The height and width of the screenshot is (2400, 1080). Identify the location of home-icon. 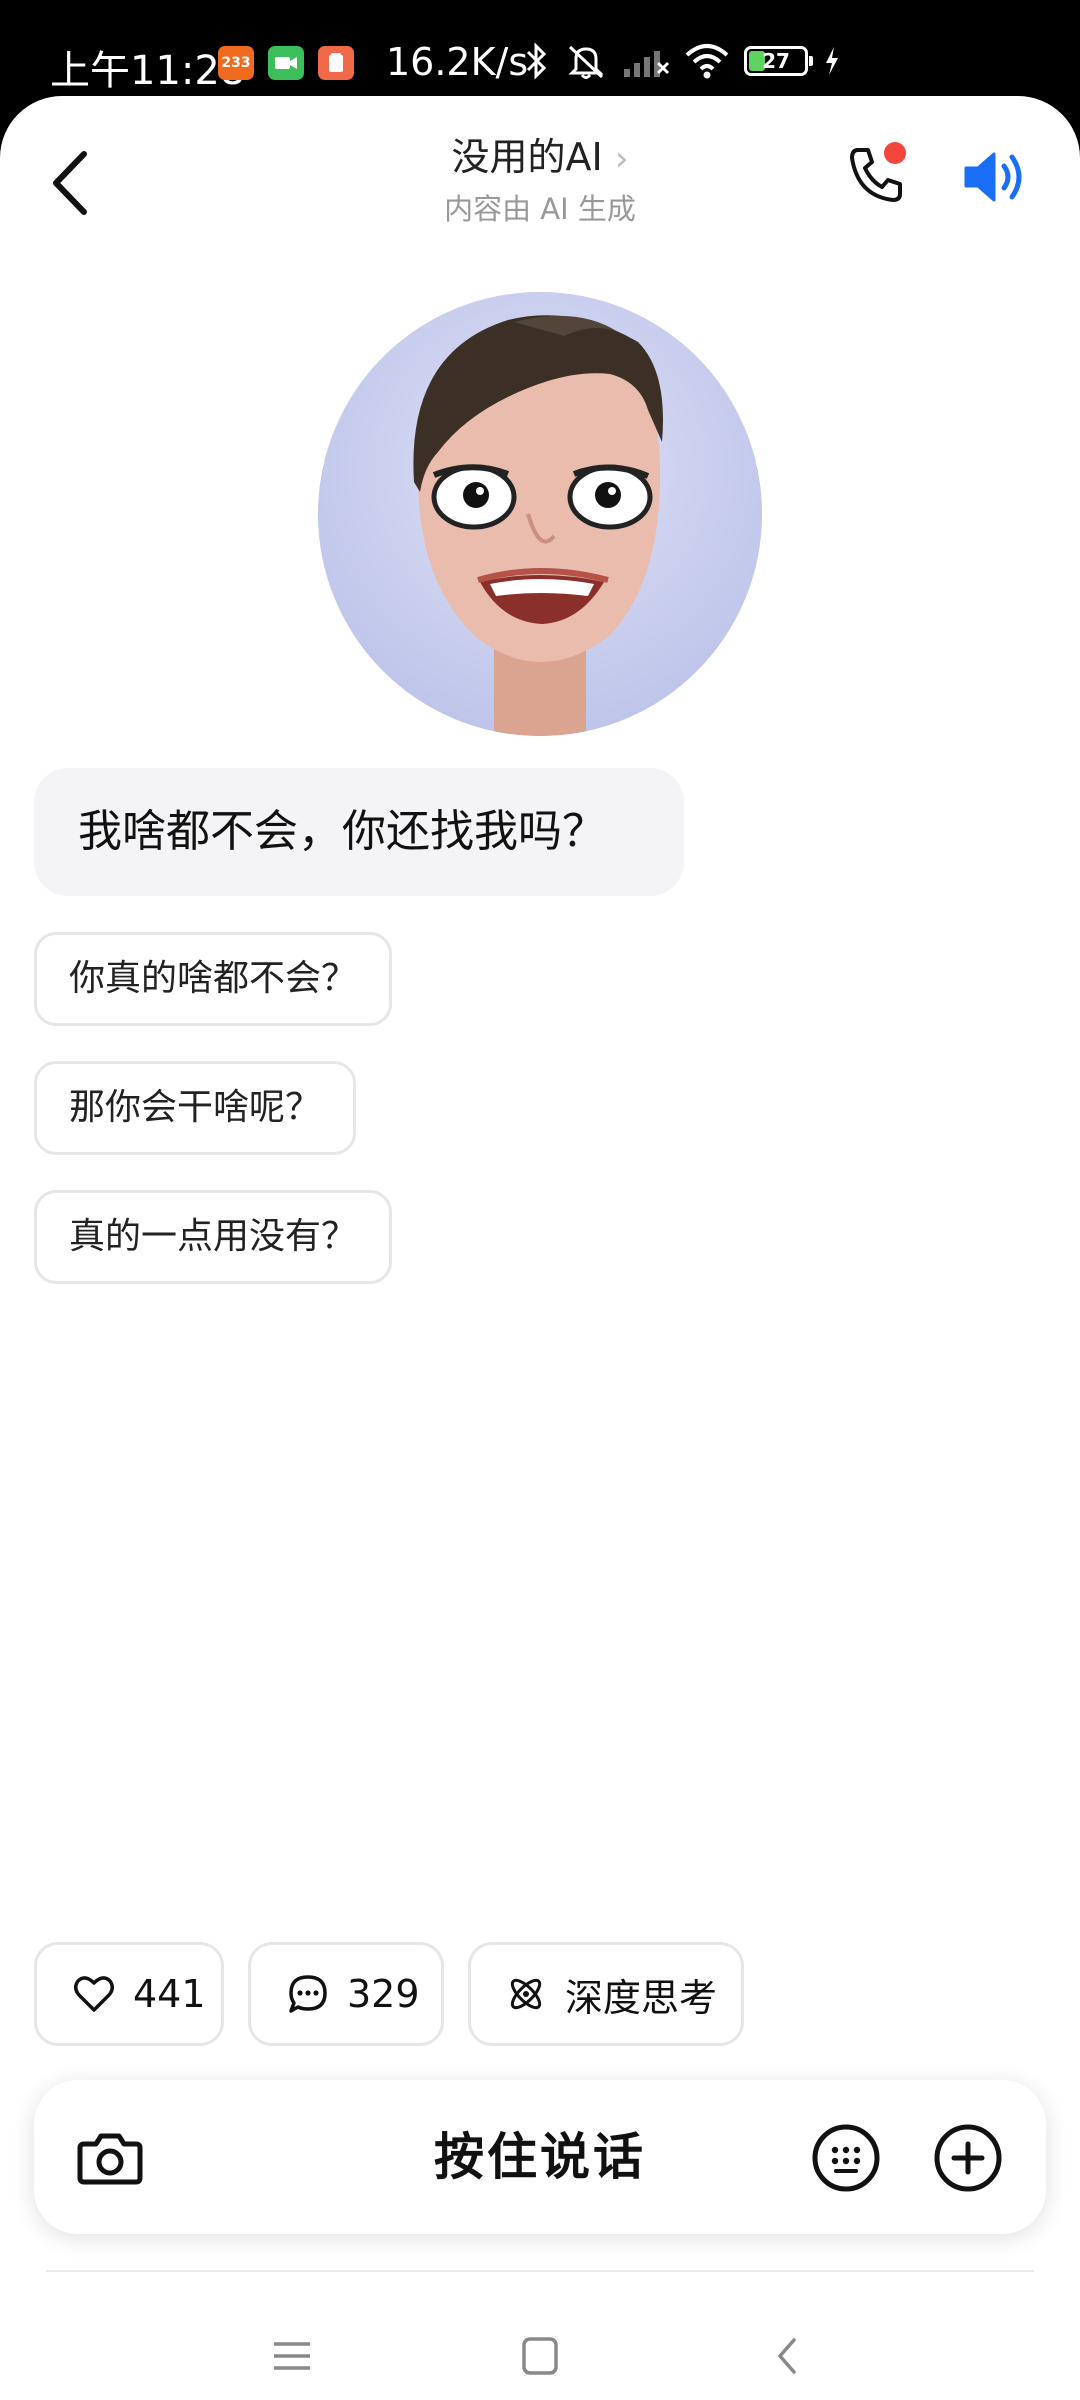
(540, 2356).